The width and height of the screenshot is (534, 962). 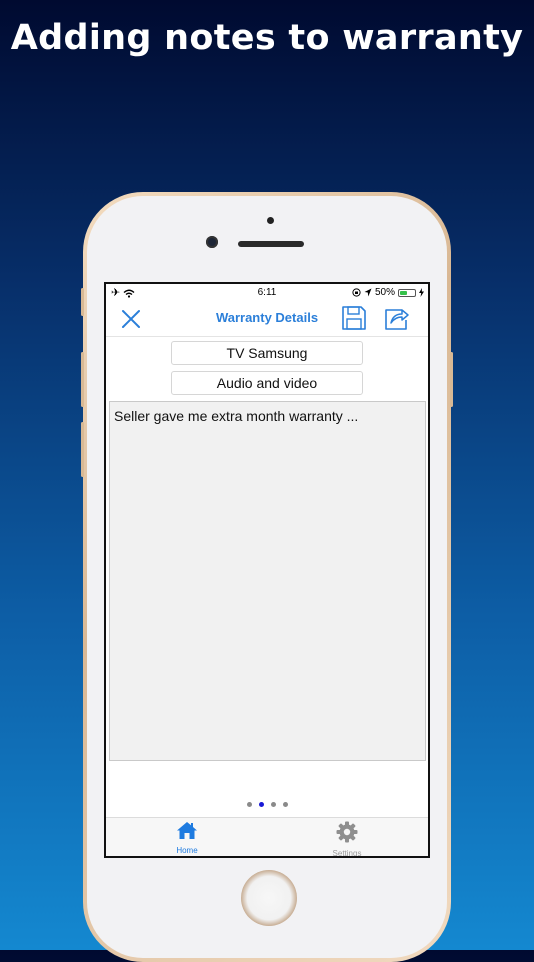 I want to click on battery-level, so click(x=403, y=292).